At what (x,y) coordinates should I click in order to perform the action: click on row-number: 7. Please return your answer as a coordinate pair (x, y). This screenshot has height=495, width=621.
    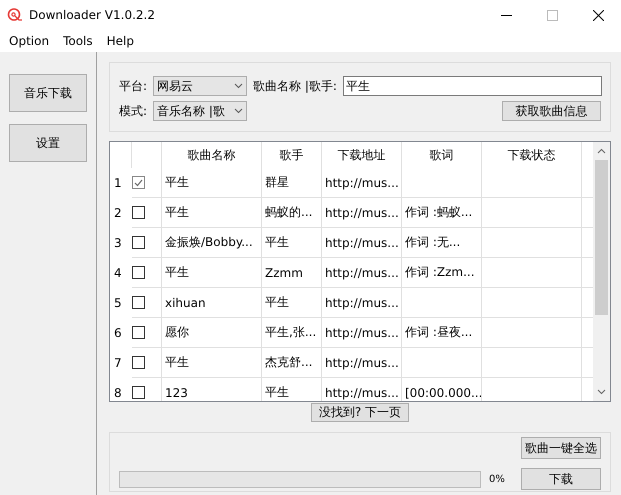
    Looking at the image, I should click on (118, 363).